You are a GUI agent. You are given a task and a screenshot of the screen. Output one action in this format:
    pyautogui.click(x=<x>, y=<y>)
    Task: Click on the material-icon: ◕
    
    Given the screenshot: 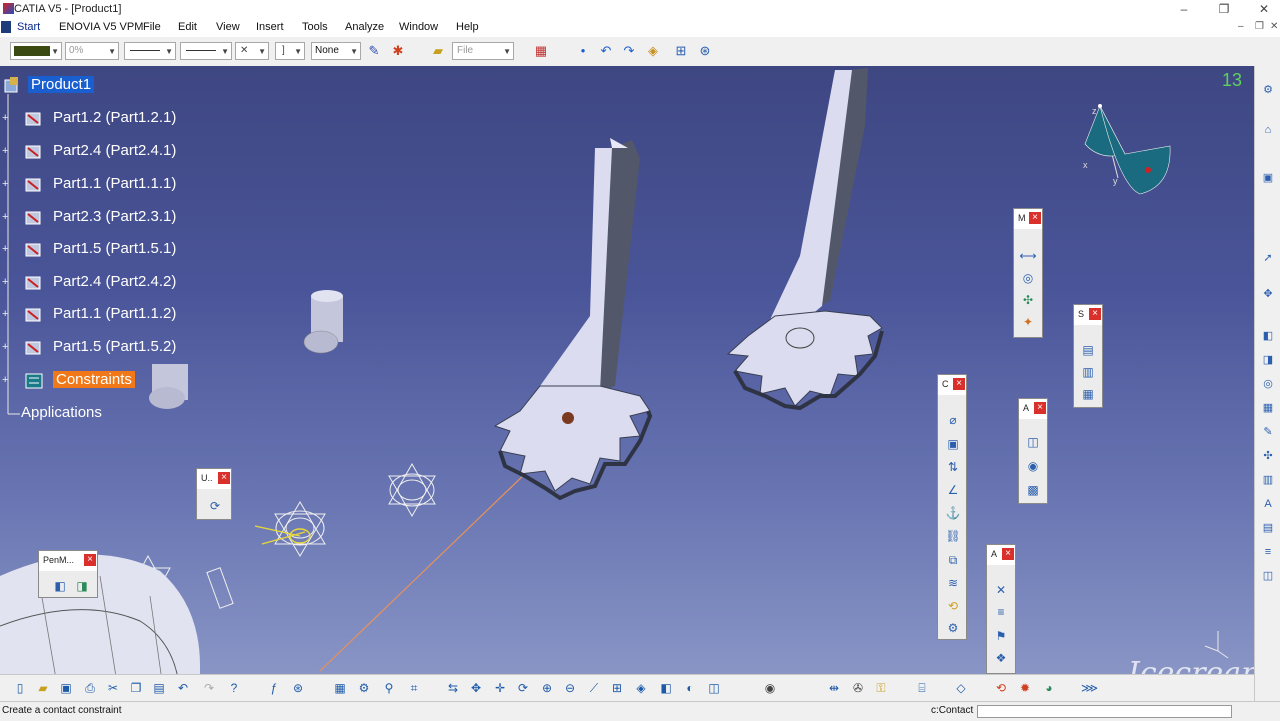 What is the action you would take?
    pyautogui.click(x=1049, y=688)
    